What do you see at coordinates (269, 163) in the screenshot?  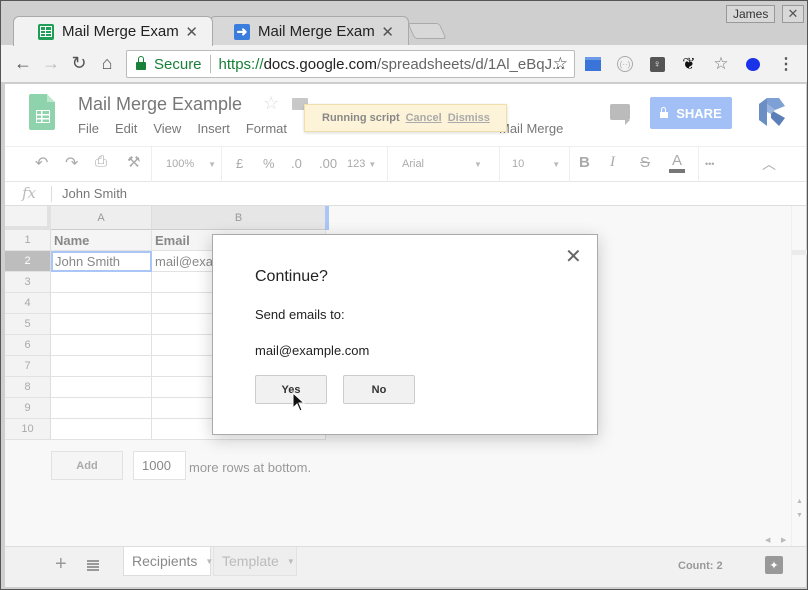 I see `percent-format-button: %` at bounding box center [269, 163].